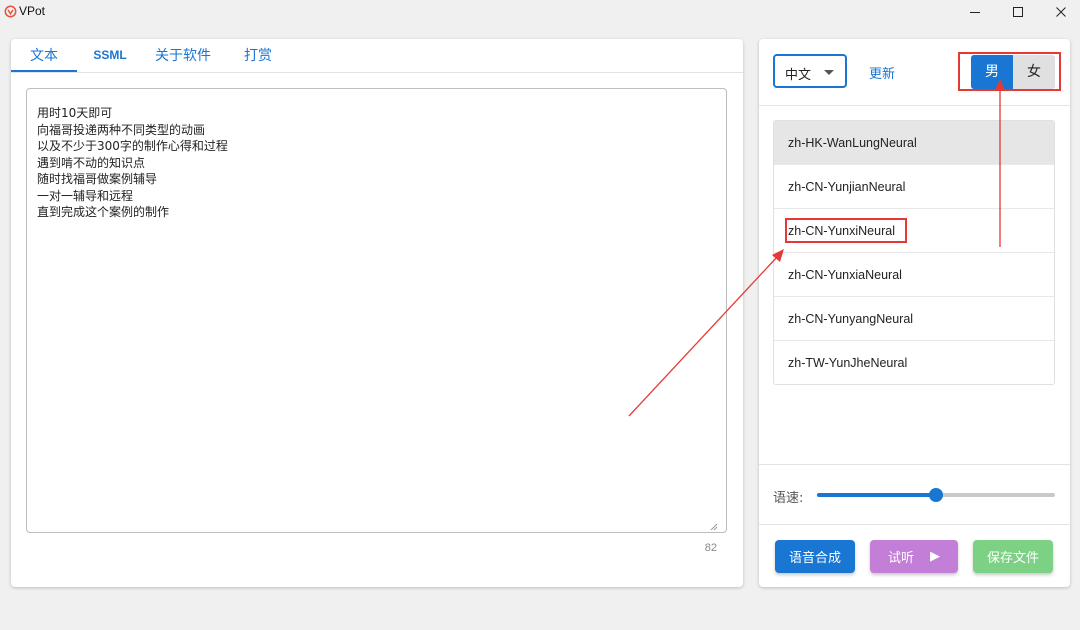  I want to click on language-select: 中文, so click(810, 71).